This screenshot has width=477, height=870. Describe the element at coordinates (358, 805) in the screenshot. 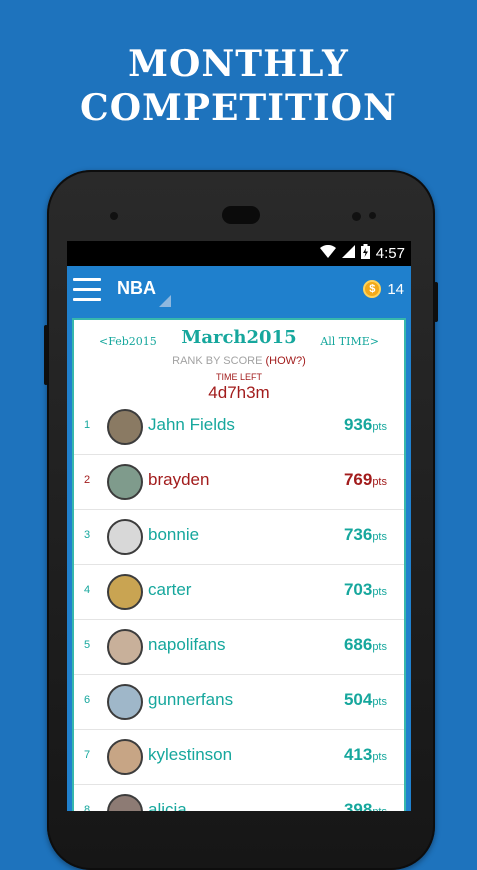

I see `score-value: 398` at that location.